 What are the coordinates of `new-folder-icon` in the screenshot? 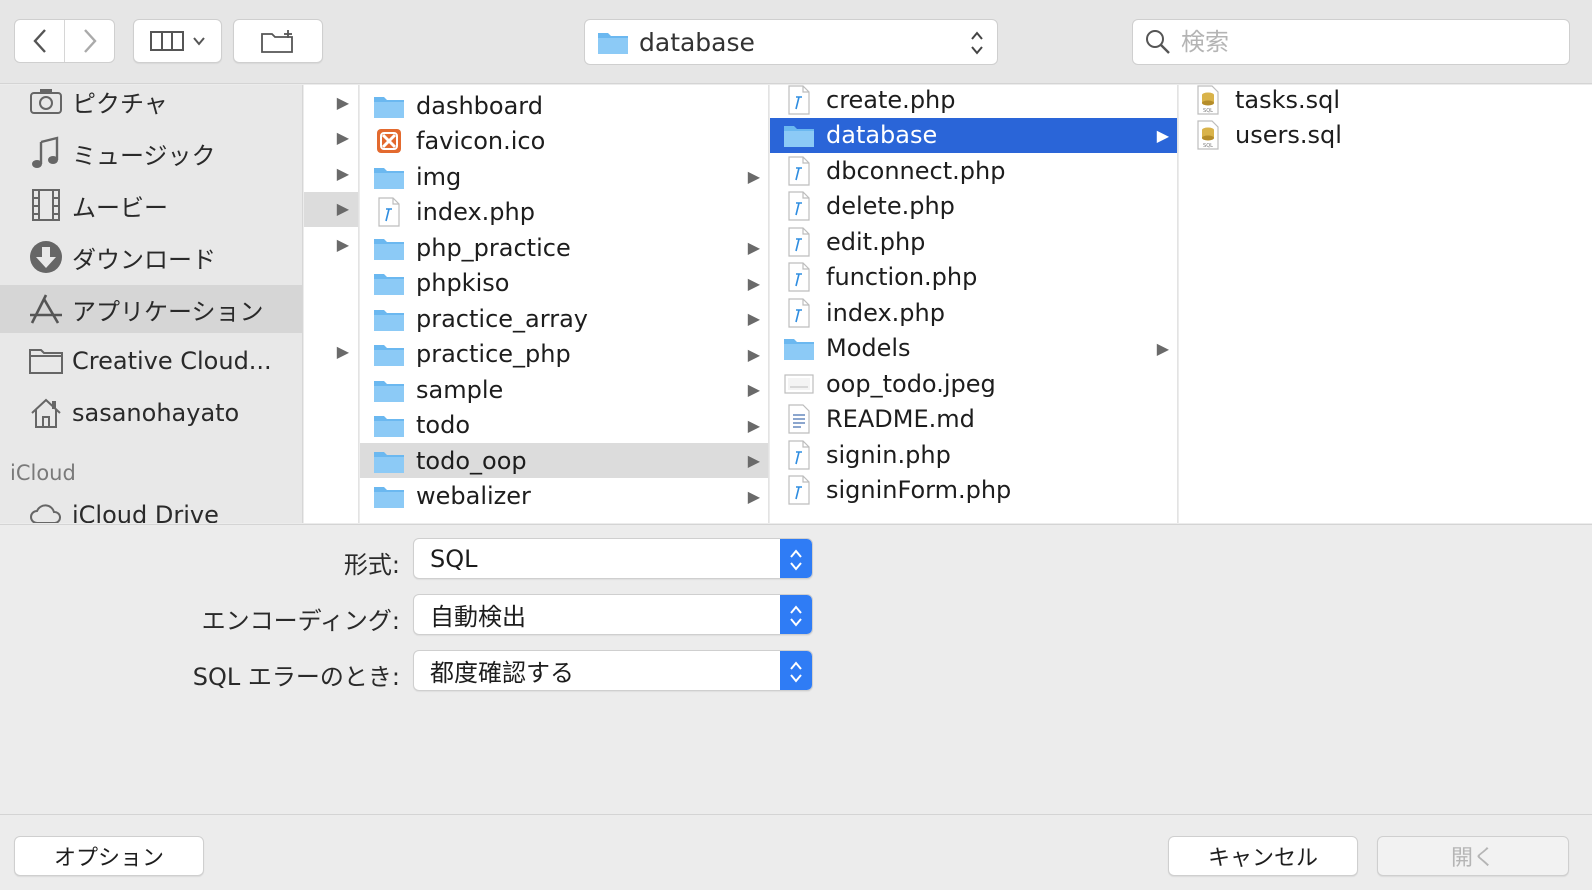 It's located at (277, 41).